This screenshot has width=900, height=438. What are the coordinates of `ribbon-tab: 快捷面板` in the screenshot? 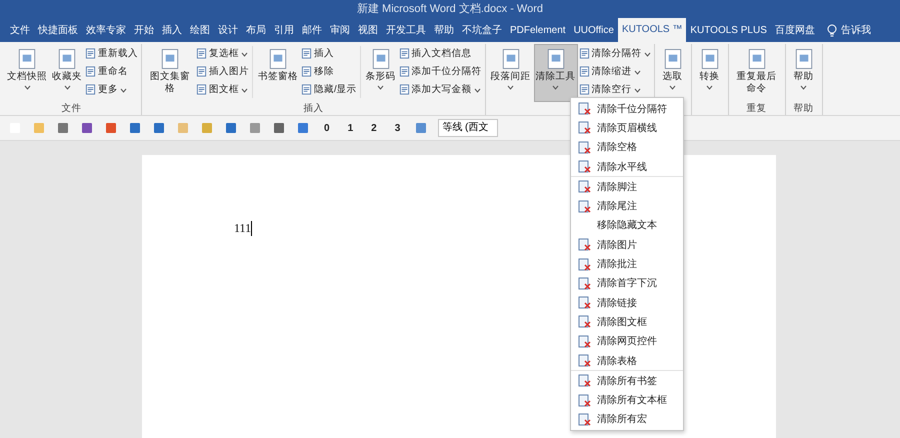 It's located at (58, 31).